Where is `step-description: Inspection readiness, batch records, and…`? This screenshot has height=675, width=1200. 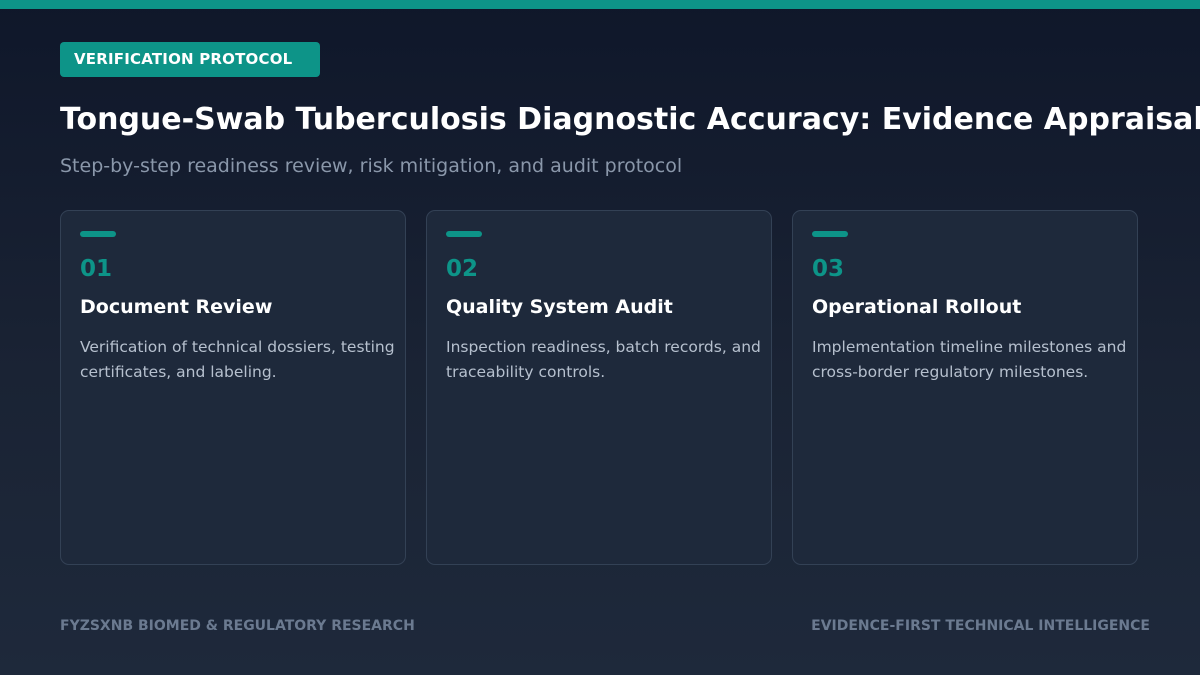
step-description: Inspection readiness, batch records, and… is located at coordinates (603, 359).